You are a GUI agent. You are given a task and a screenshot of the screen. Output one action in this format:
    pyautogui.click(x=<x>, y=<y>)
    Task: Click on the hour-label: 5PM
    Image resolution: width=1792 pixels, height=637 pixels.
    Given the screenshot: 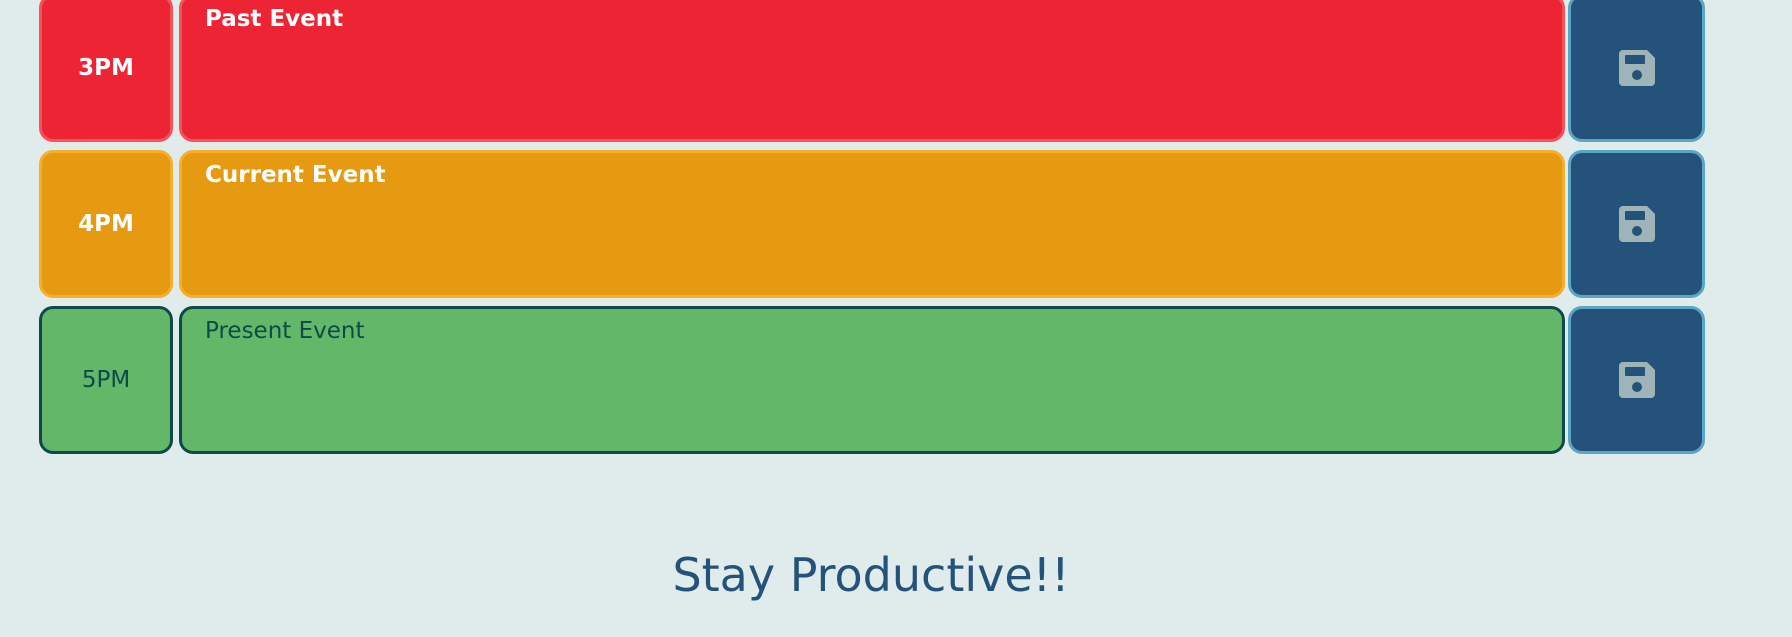 What is the action you would take?
    pyautogui.click(x=106, y=380)
    